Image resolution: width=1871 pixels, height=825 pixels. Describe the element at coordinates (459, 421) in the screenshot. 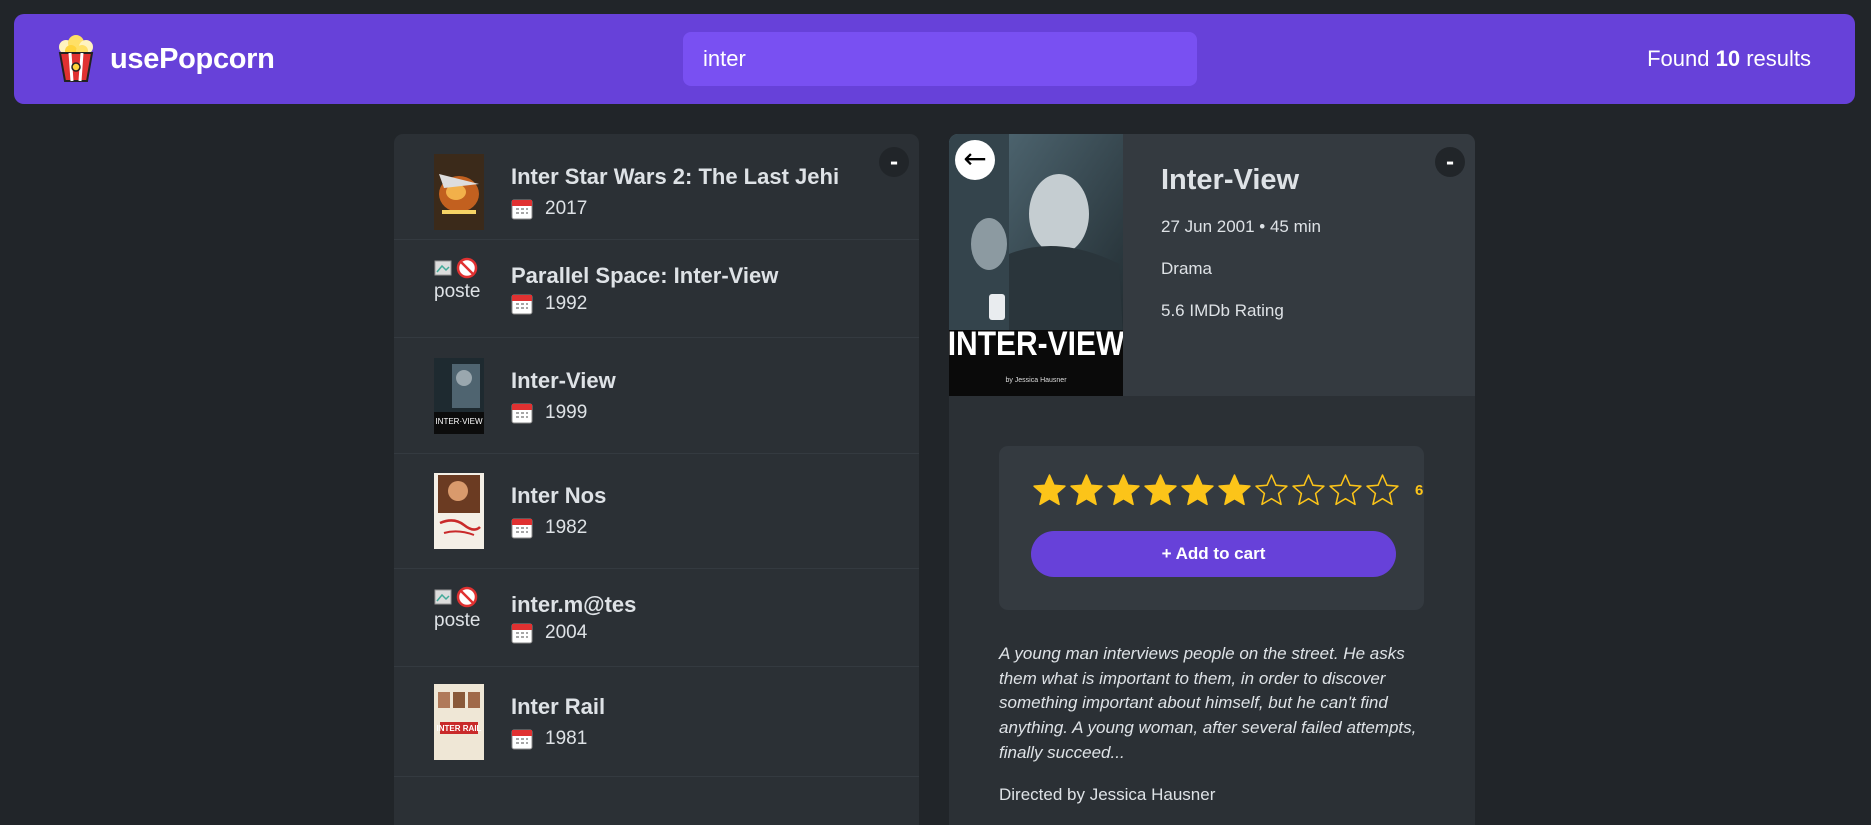

I see `svg-text: INTER·VIEW` at that location.